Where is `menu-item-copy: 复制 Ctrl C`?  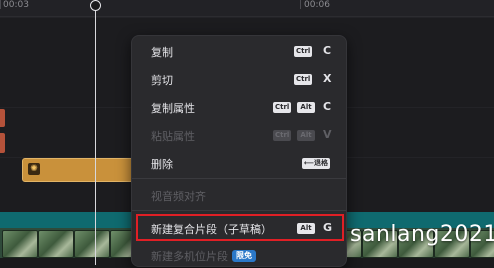
menu-item-copy: 复制 Ctrl C is located at coordinates (239, 52).